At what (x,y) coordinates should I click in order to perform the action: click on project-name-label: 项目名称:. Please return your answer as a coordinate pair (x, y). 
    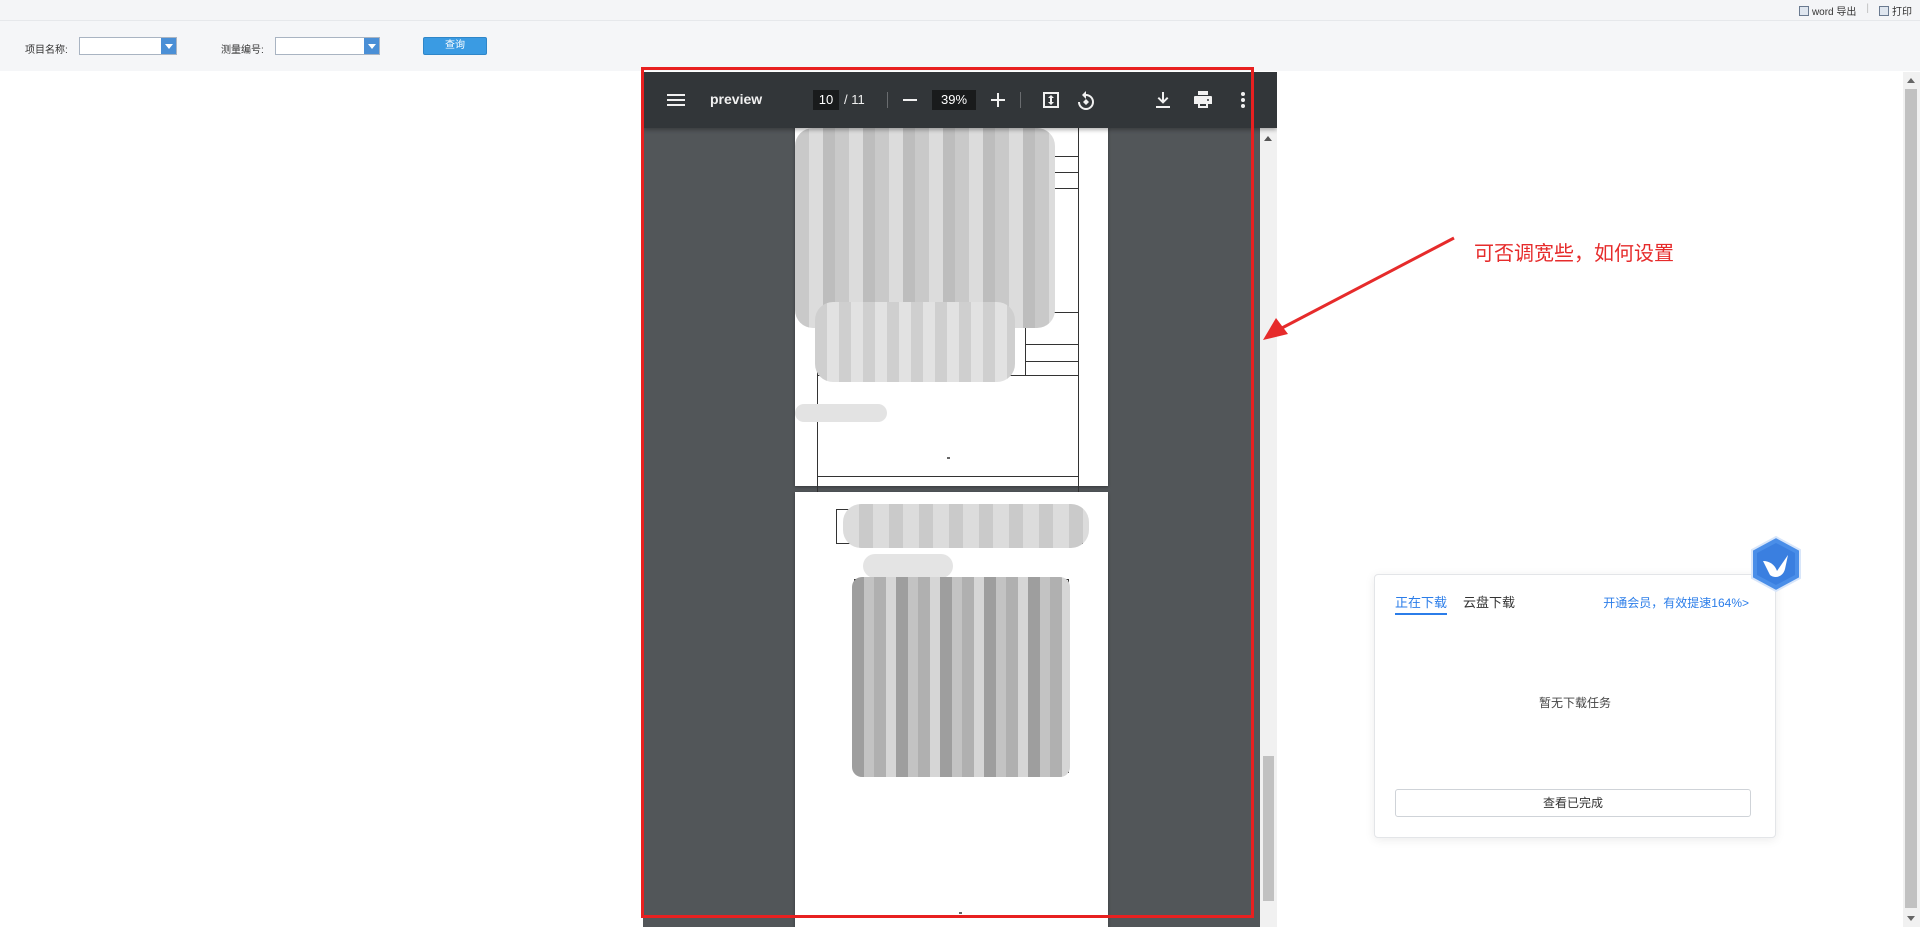
    Looking at the image, I should click on (46, 50).